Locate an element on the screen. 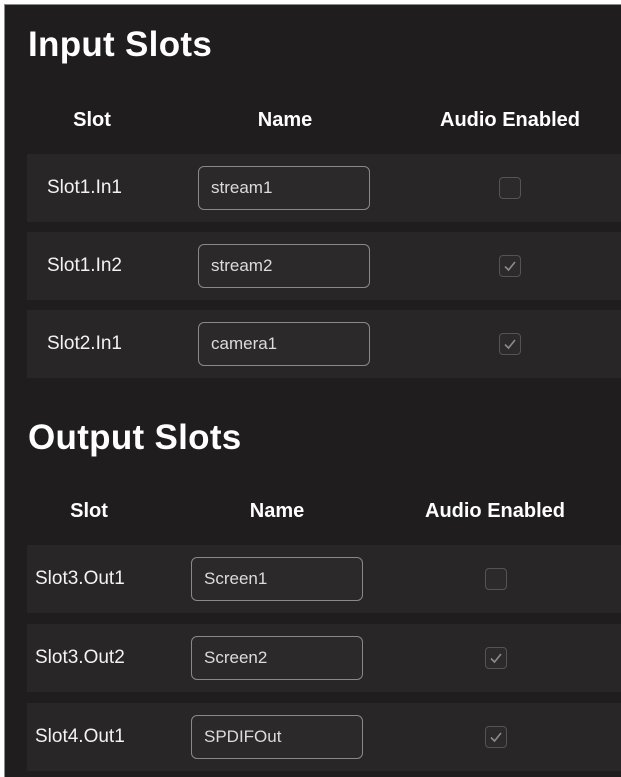  input-slot-row: Slot1.In1 is located at coordinates (324, 188).